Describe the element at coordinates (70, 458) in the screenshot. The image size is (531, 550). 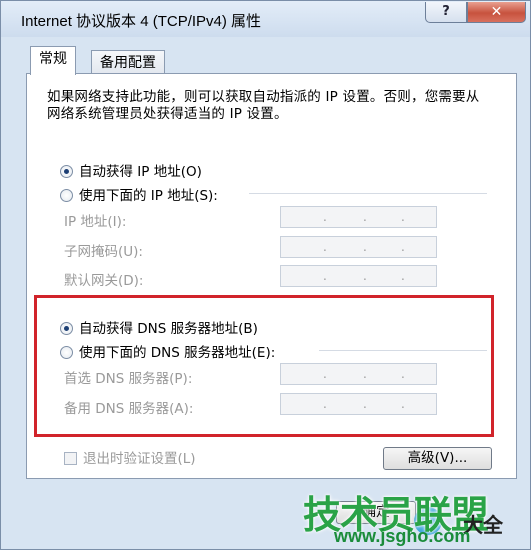
I see `validate-settings-checkbox` at that location.